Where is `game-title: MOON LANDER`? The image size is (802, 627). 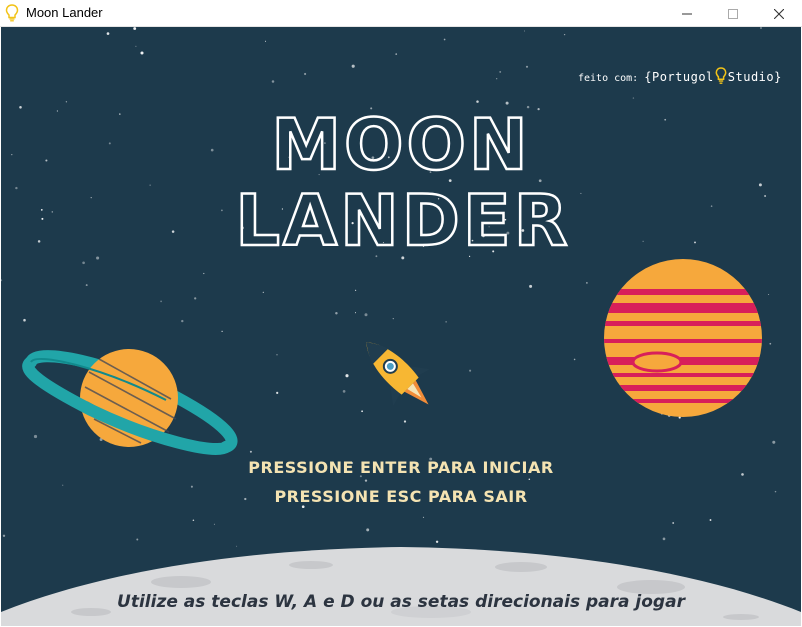
game-title: MOON LANDER is located at coordinates (402, 183).